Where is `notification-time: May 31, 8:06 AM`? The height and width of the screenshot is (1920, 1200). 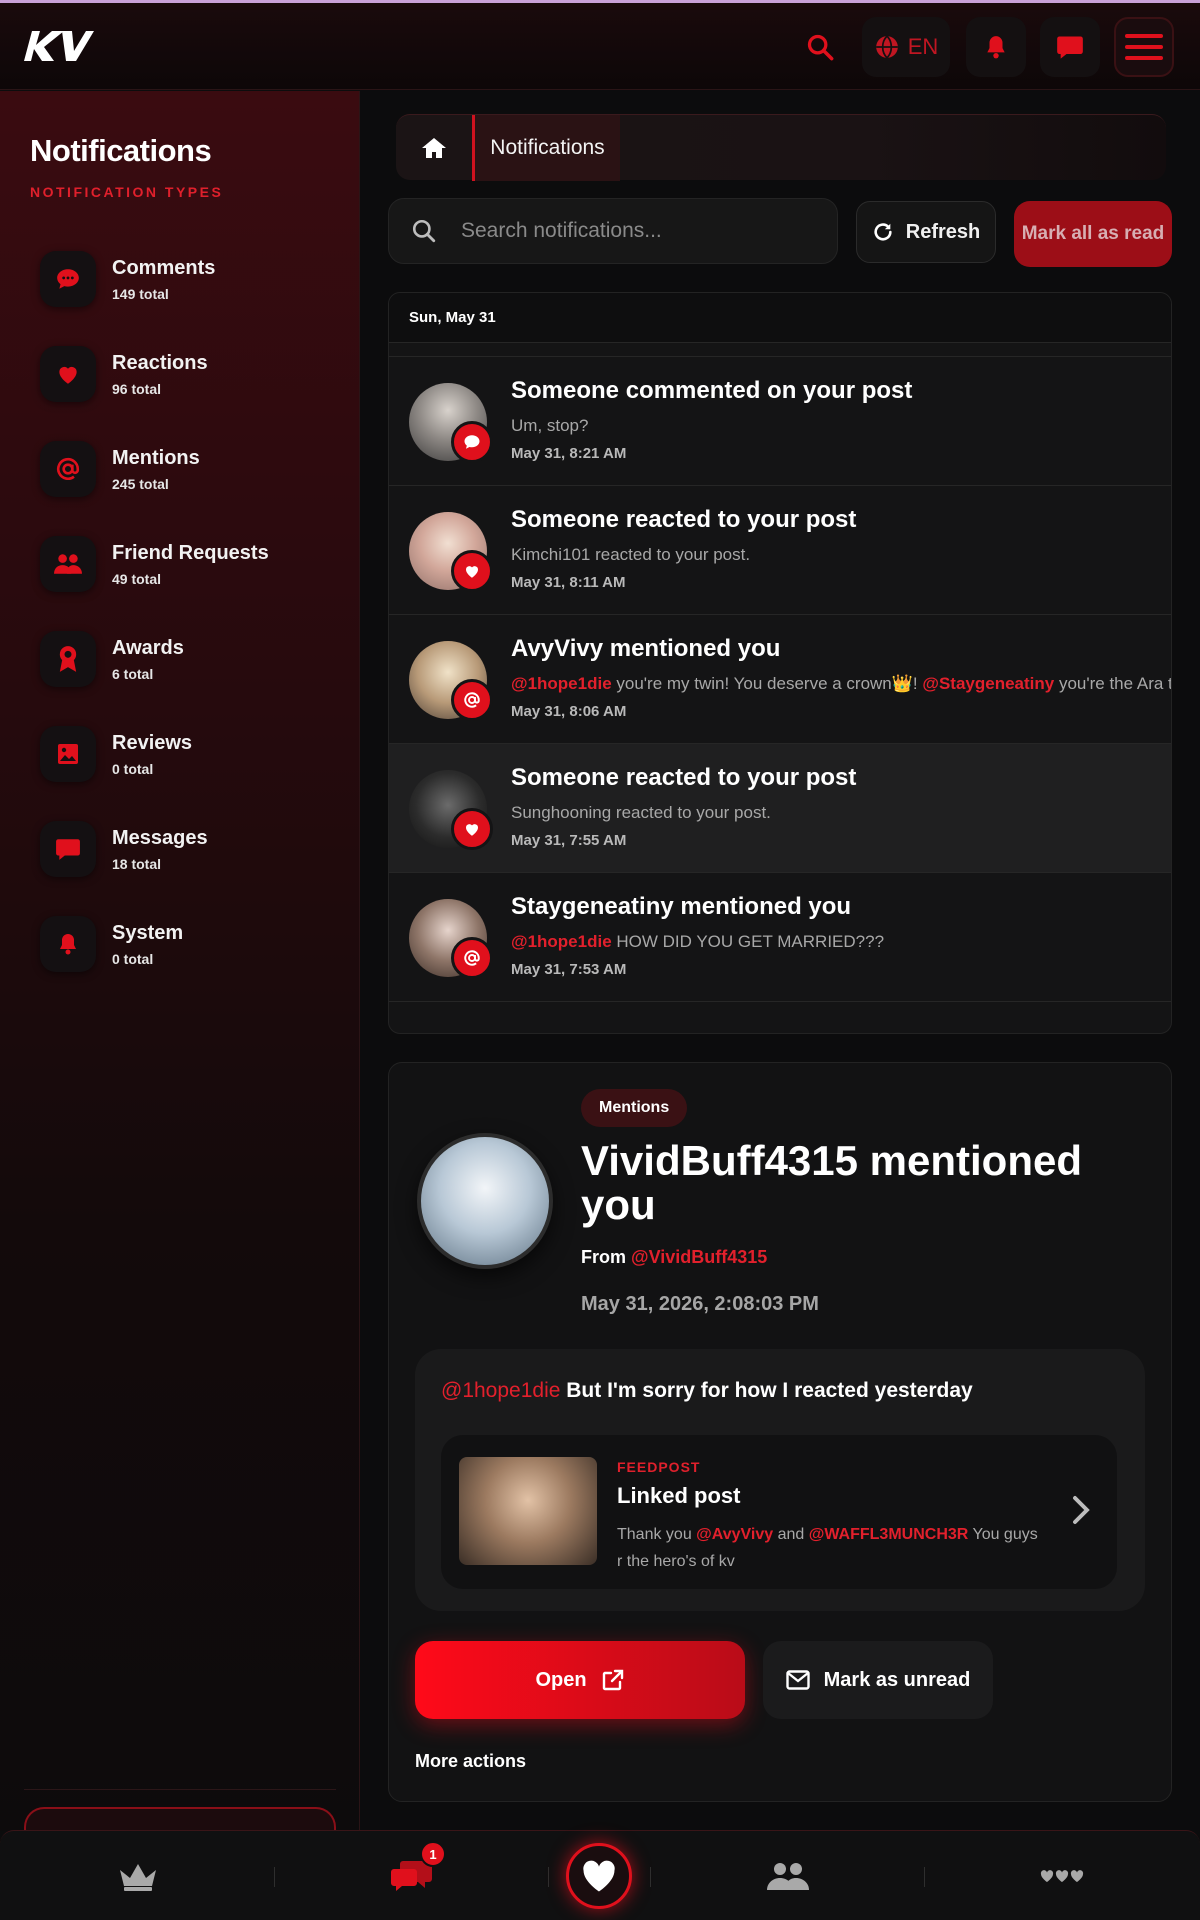
notification-time: May 31, 8:06 AM is located at coordinates (569, 711).